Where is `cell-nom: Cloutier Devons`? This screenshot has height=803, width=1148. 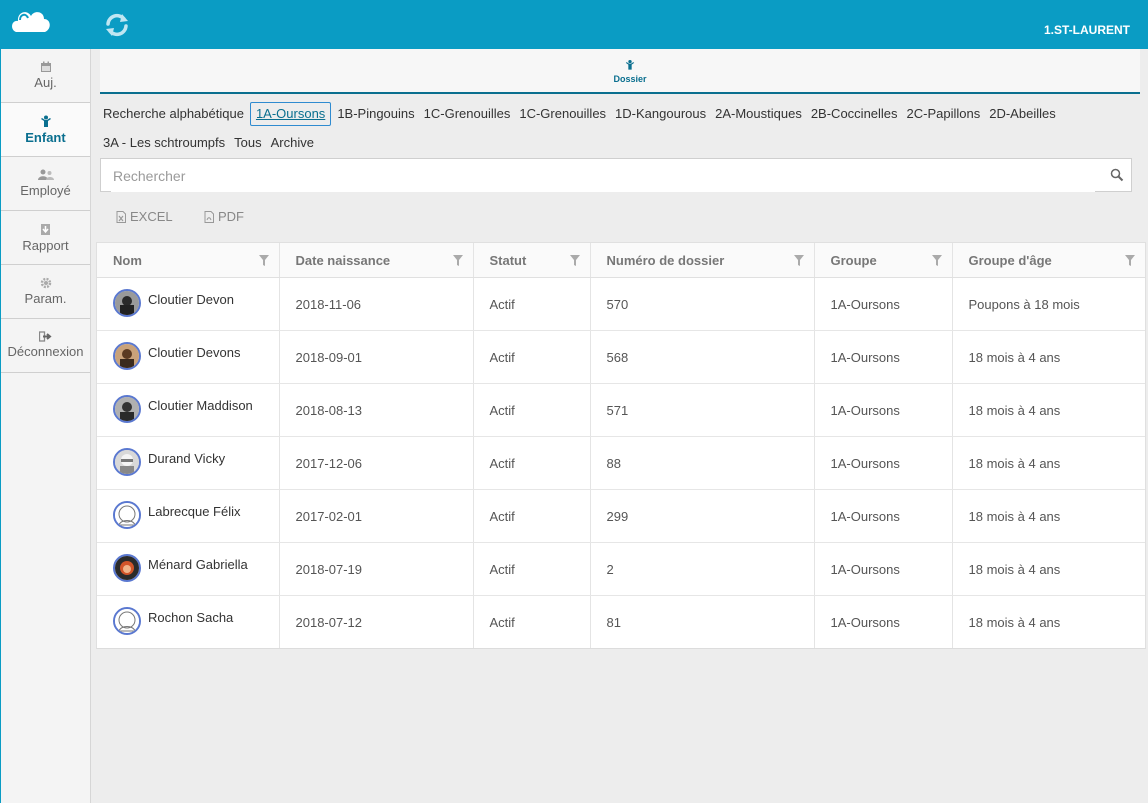
cell-nom: Cloutier Devons is located at coordinates (188, 357).